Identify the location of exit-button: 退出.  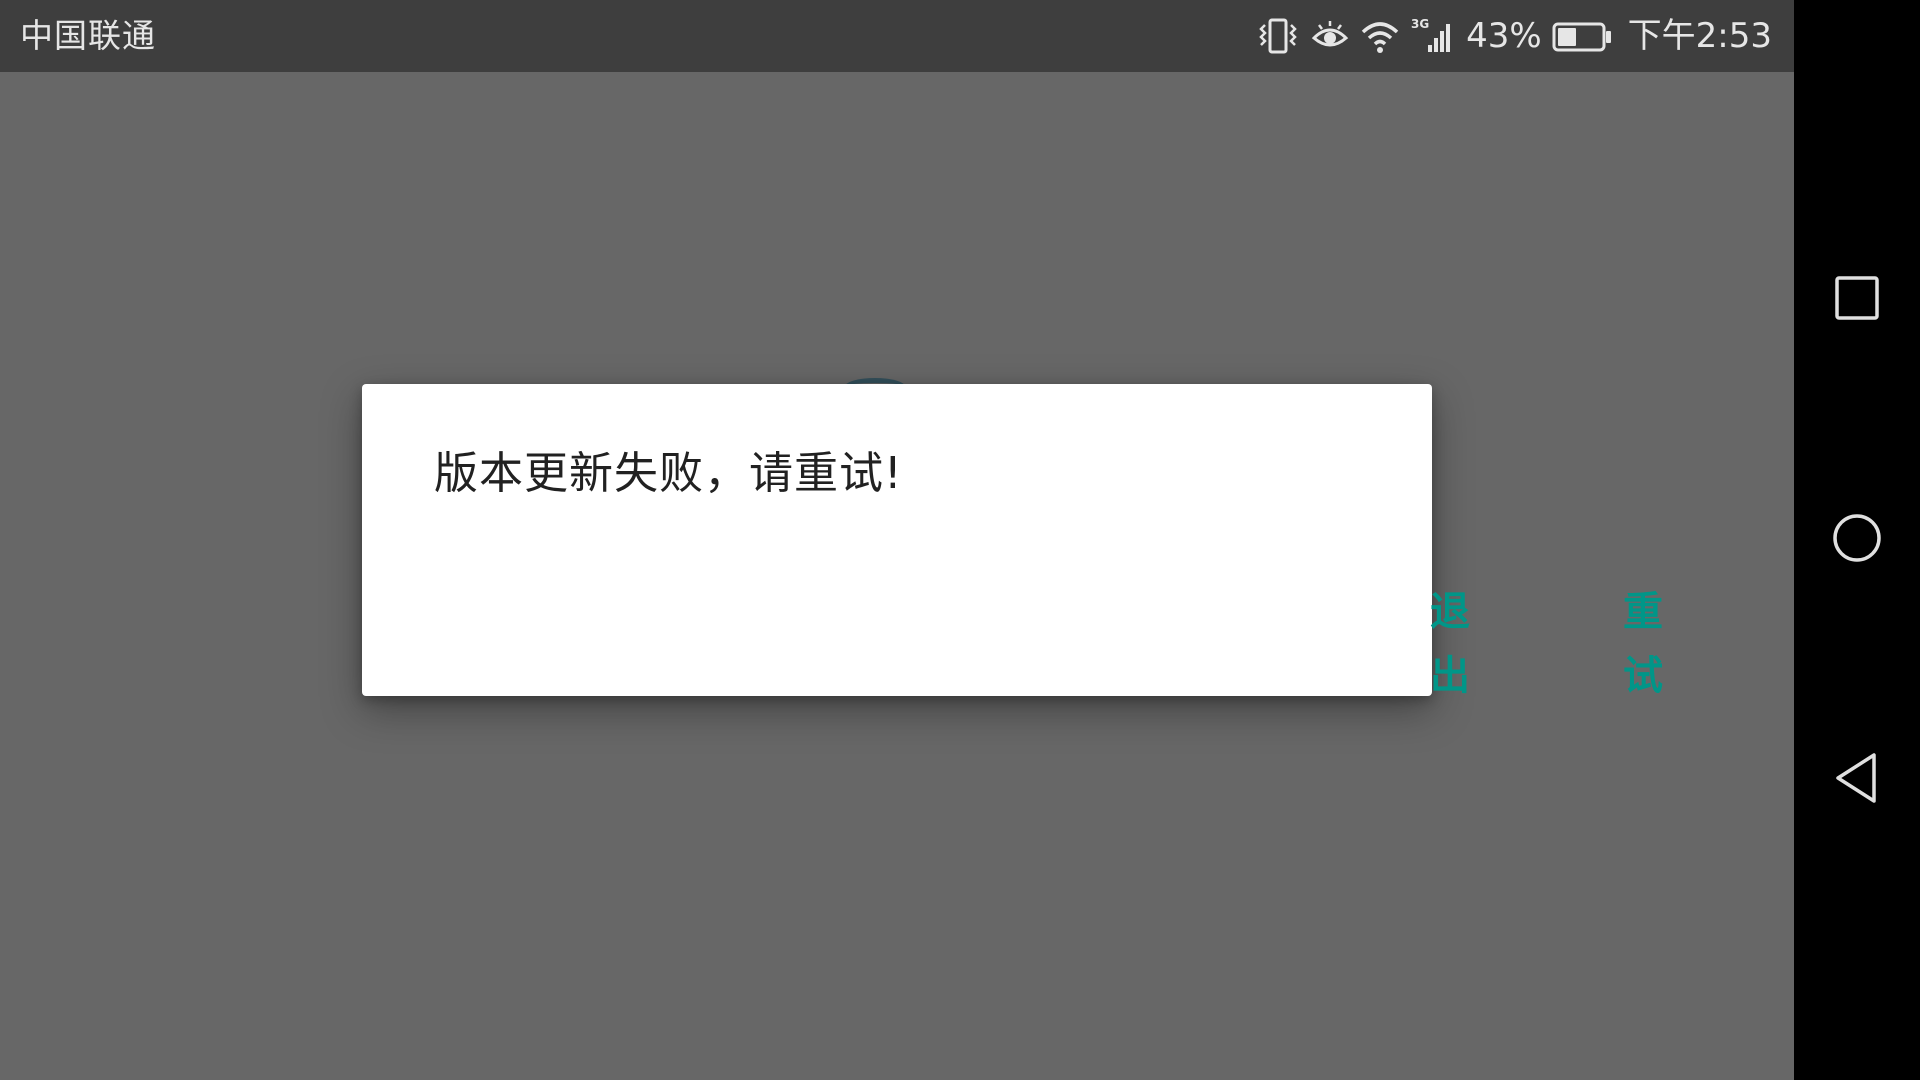
(1451, 639).